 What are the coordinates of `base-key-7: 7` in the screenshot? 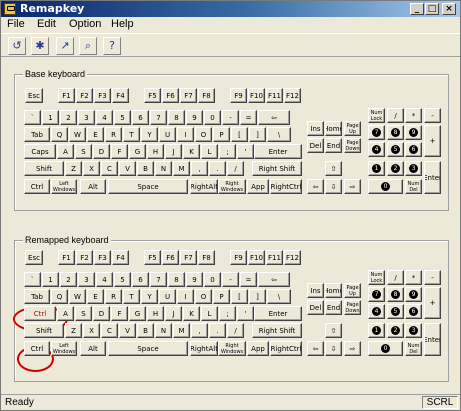 It's located at (376, 132).